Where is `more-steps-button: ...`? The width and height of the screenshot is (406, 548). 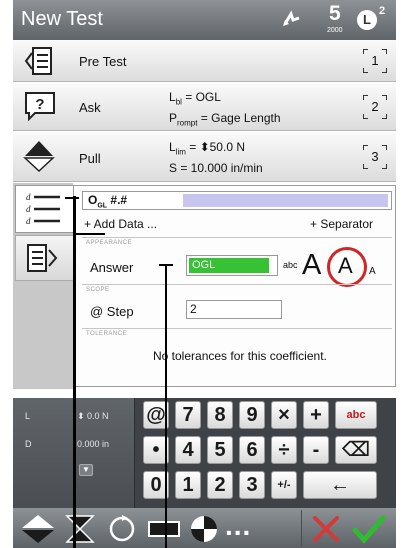 more-steps-button: ... is located at coordinates (238, 526).